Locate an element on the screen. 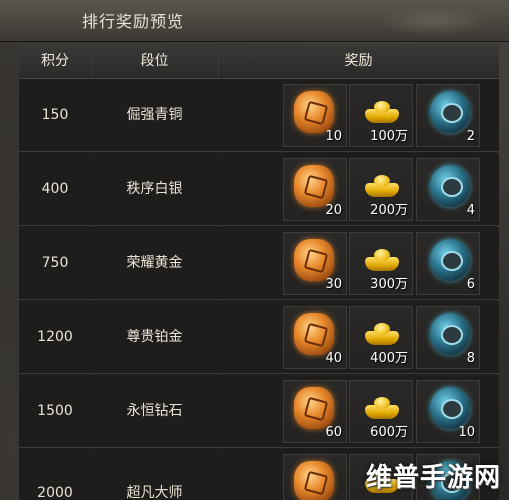 This screenshot has height=500, width=509. reward-quantity: 40 is located at coordinates (333, 358).